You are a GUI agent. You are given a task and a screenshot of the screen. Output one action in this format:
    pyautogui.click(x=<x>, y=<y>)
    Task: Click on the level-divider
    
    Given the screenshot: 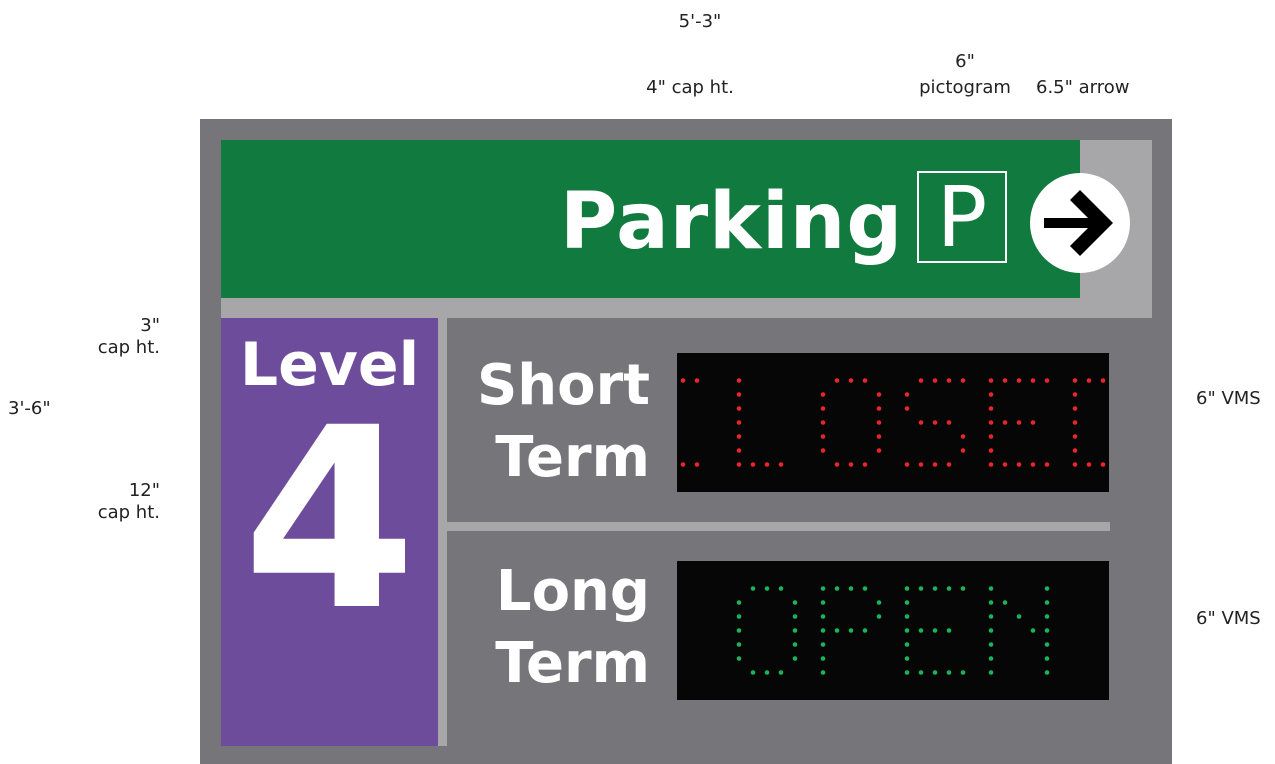 What is the action you would take?
    pyautogui.click(x=442, y=532)
    